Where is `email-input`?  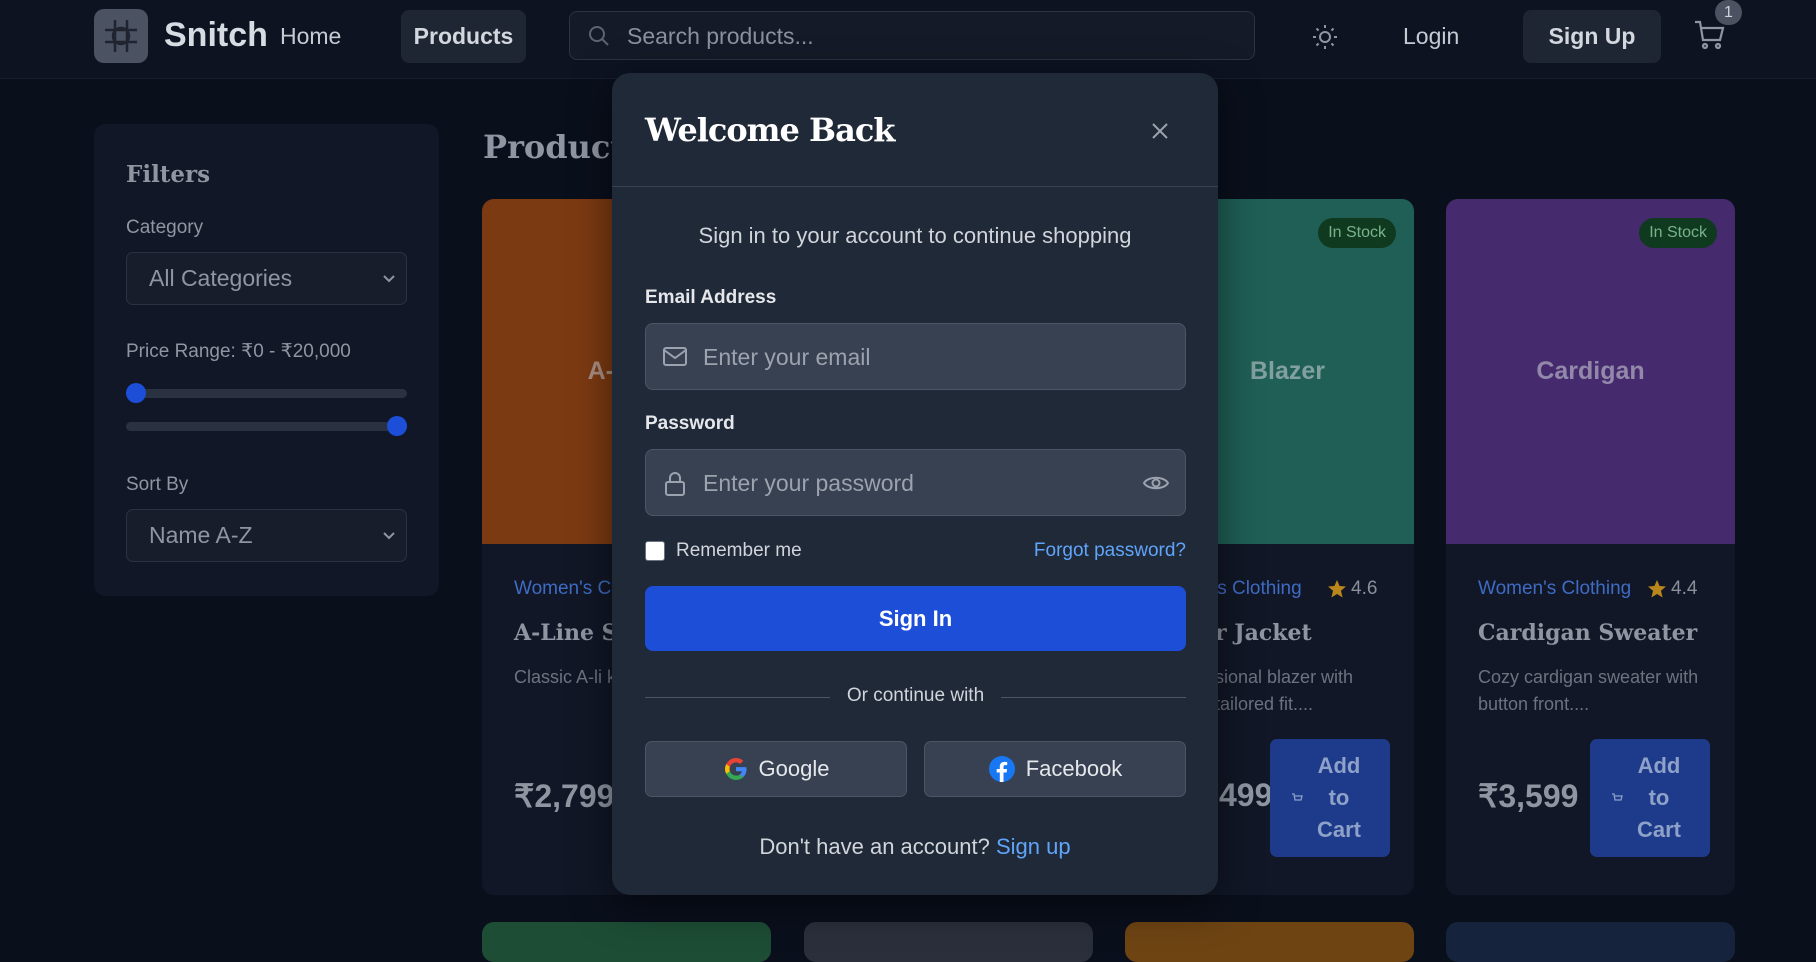
email-input is located at coordinates (923, 357).